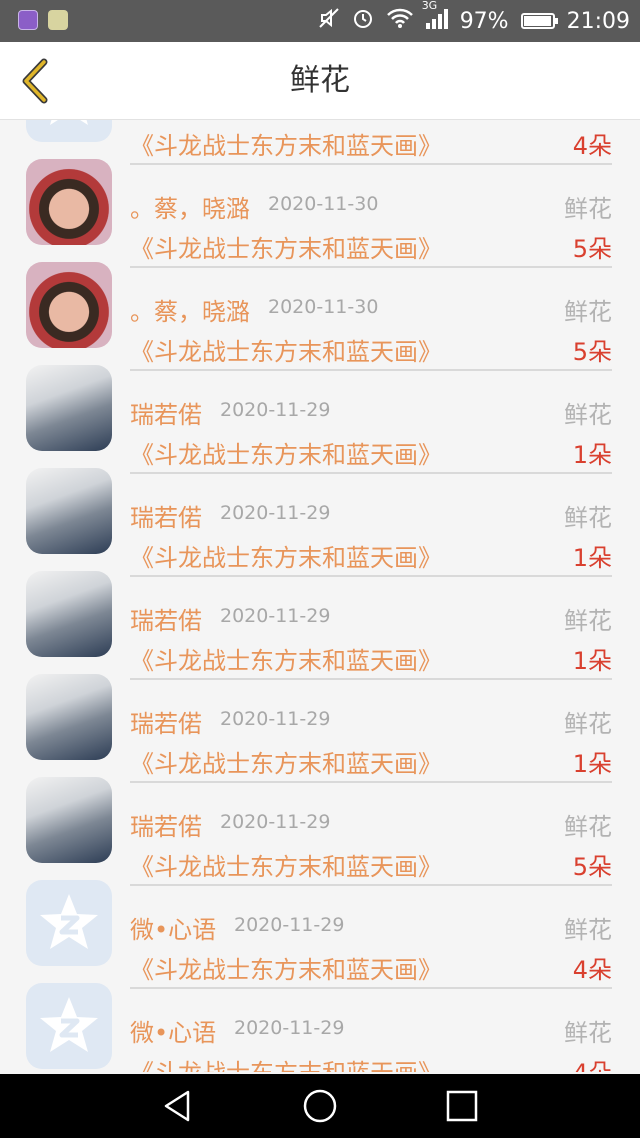 Image resolution: width=640 pixels, height=1138 pixels. Describe the element at coordinates (178, 1106) in the screenshot. I see `nav-back-icon` at that location.